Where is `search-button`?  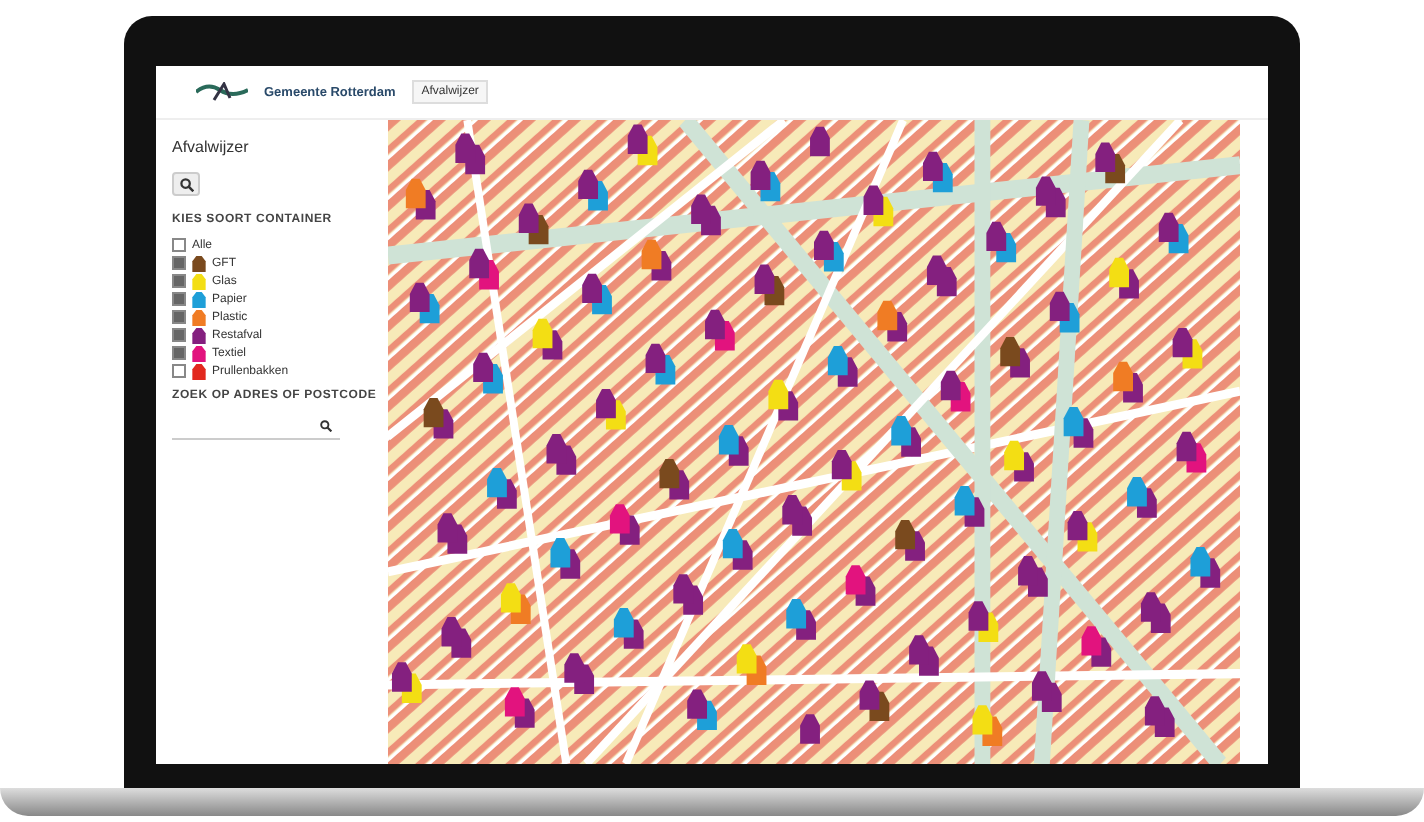
search-button is located at coordinates (186, 184).